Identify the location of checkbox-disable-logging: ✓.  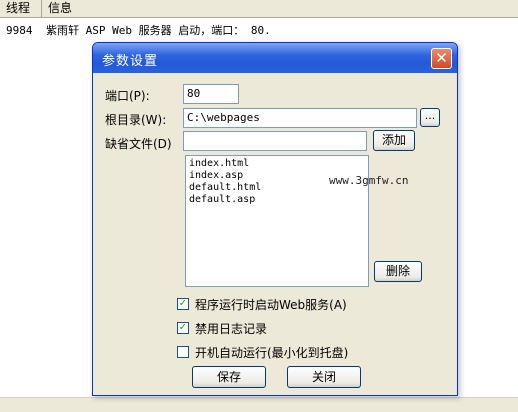
(183, 328).